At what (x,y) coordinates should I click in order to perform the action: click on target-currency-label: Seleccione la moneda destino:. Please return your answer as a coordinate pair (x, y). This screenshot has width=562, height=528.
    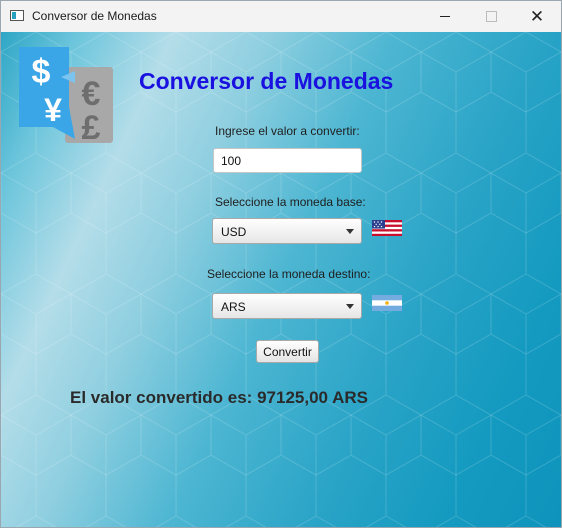
    Looking at the image, I should click on (289, 274).